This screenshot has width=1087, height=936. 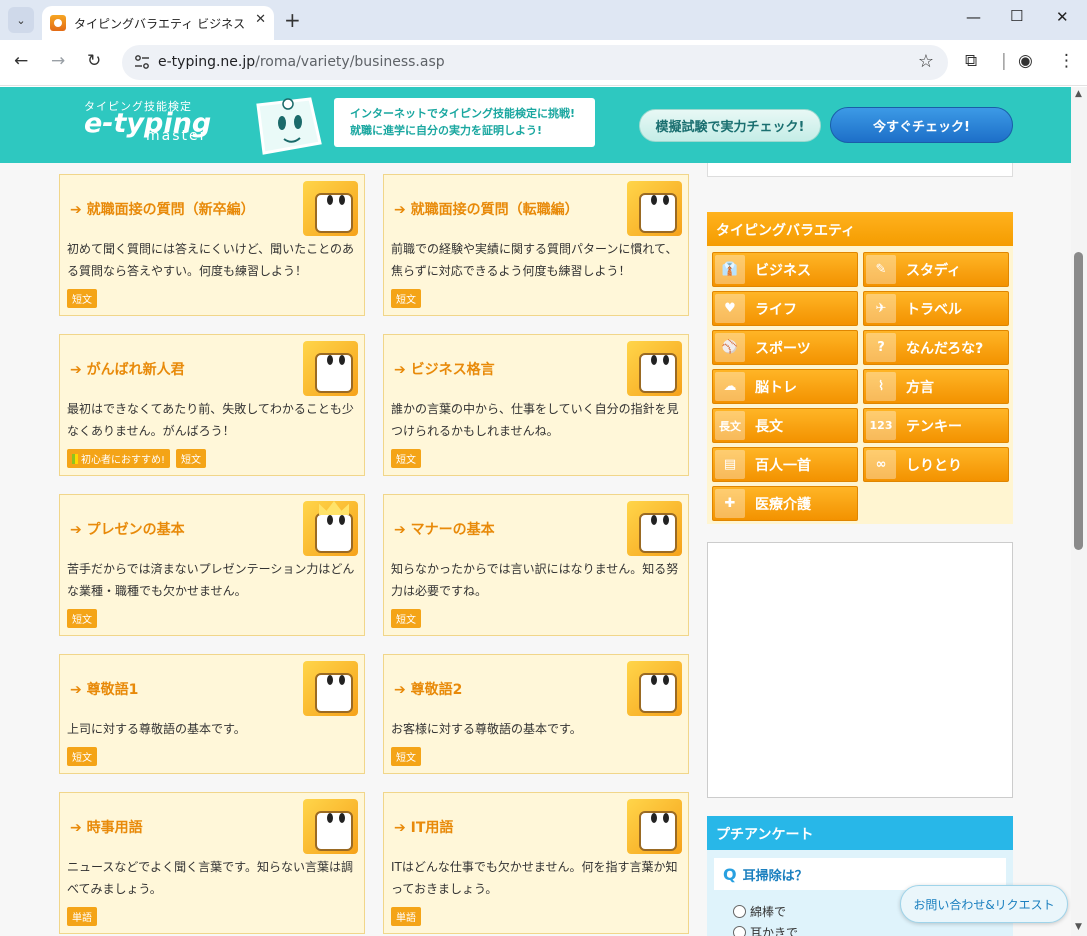 What do you see at coordinates (94, 61) in the screenshot?
I see `reload-icon: ↻` at bounding box center [94, 61].